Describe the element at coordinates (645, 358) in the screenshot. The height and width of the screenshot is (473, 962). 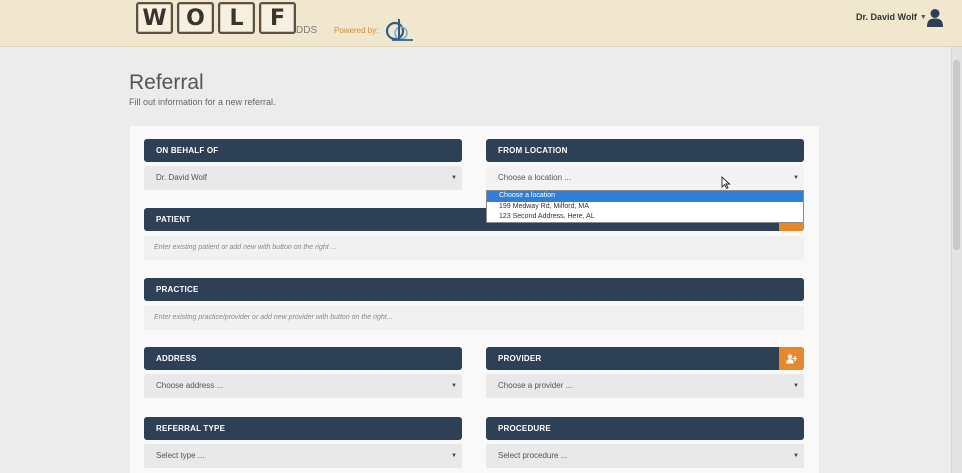
I see `provider-header: PROVIDER` at that location.